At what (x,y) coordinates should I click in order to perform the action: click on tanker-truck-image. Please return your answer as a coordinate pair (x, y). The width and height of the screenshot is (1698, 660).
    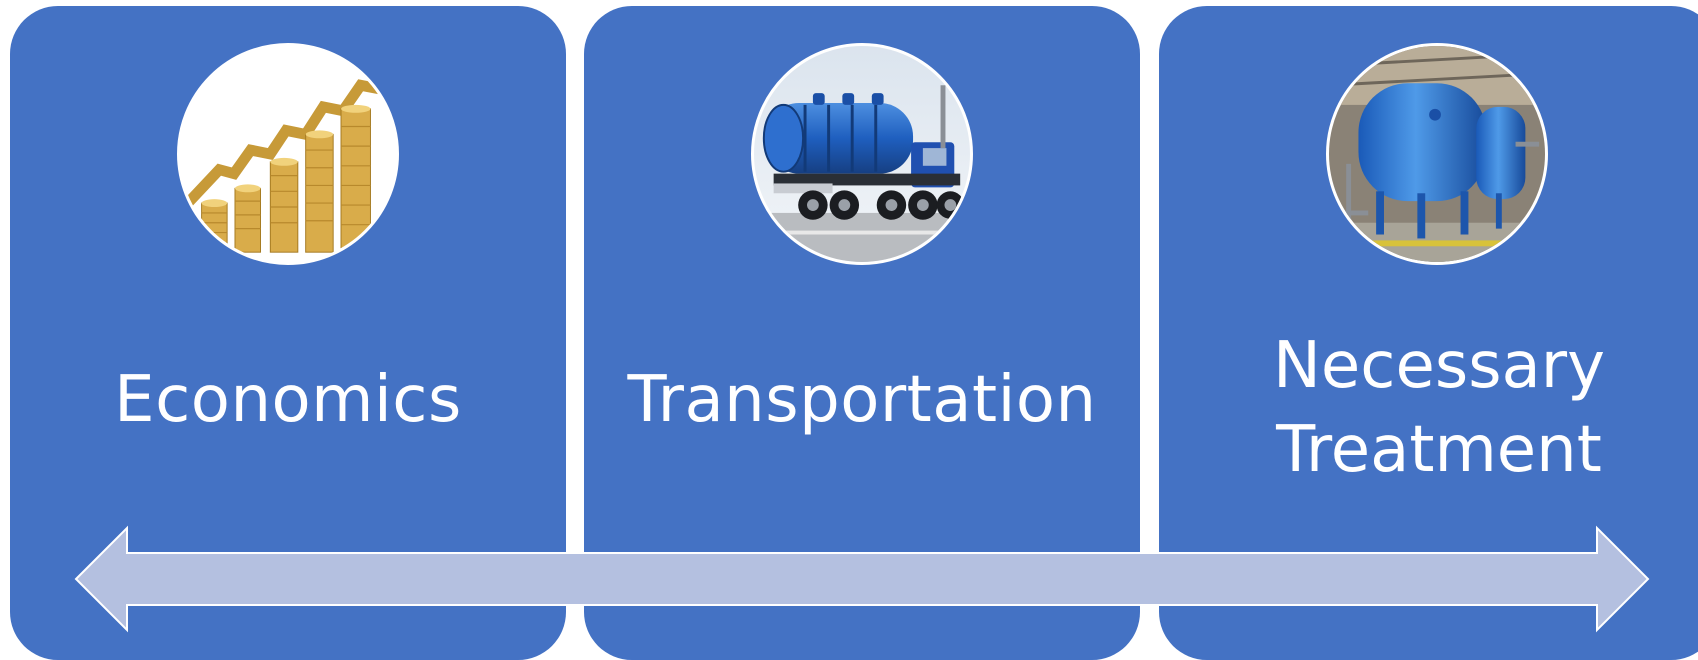
    Looking at the image, I should click on (862, 154).